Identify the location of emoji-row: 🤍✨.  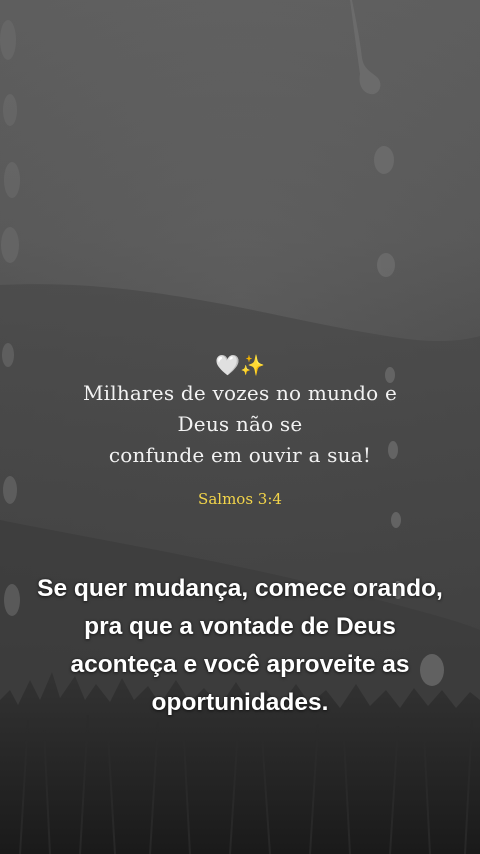
(240, 365).